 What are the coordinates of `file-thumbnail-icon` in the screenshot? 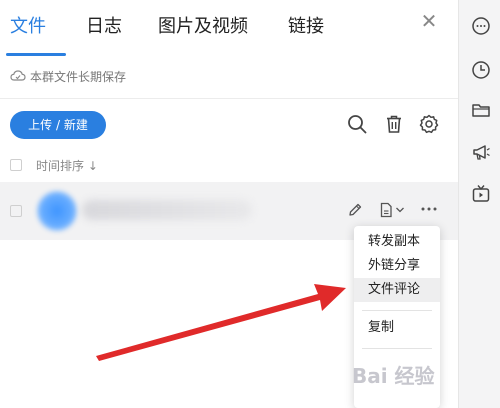 It's located at (57, 211).